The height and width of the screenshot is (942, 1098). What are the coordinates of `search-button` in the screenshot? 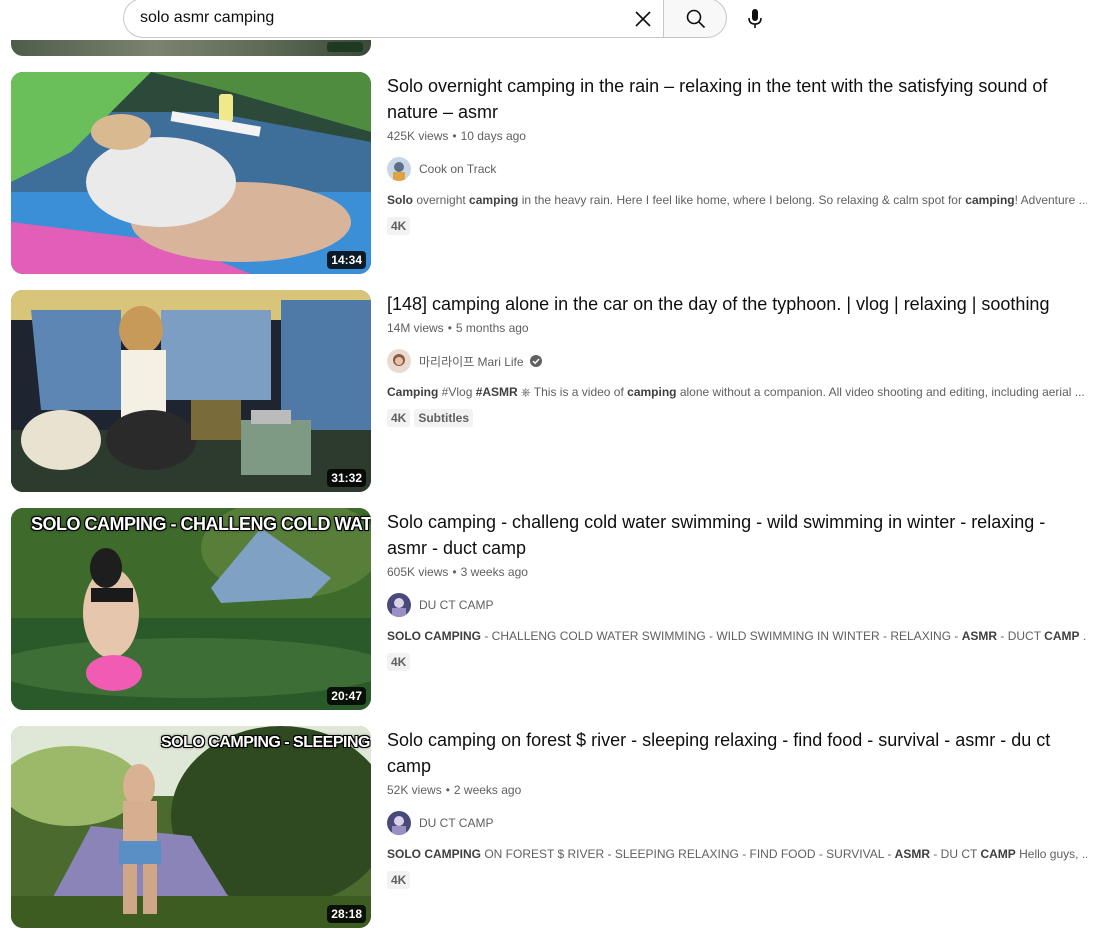 It's located at (695, 19).